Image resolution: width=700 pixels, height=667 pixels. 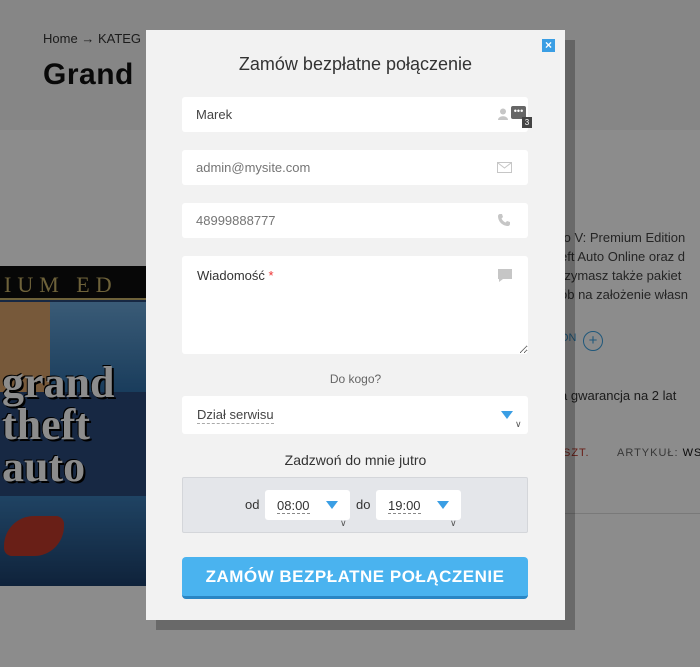 What do you see at coordinates (355, 415) in the screenshot?
I see `department-select: Dział serwisu` at bounding box center [355, 415].